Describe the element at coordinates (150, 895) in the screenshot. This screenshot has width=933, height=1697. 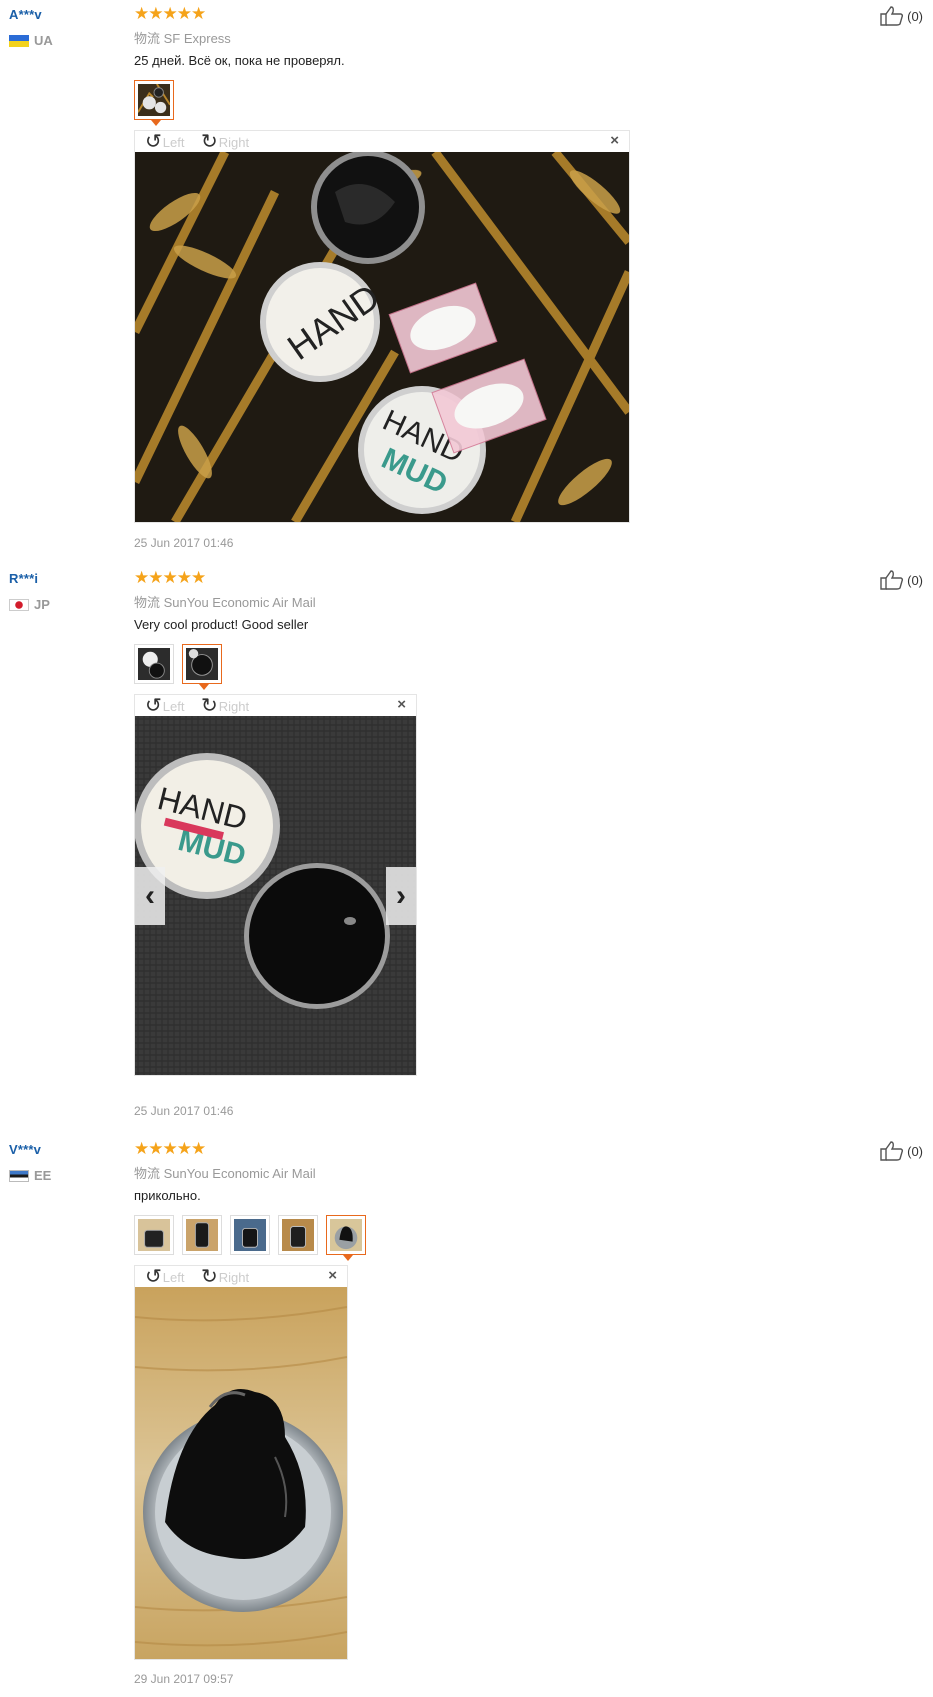
I see `previous-photo-button: ‹` at that location.